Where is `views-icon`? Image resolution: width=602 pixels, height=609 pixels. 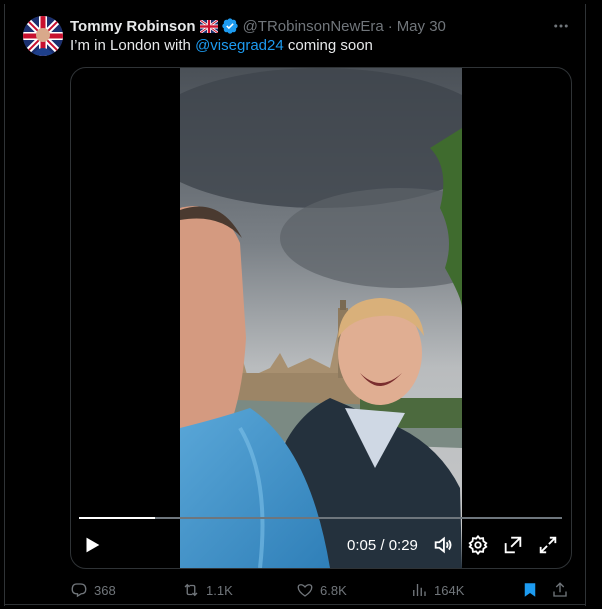 views-icon is located at coordinates (419, 590).